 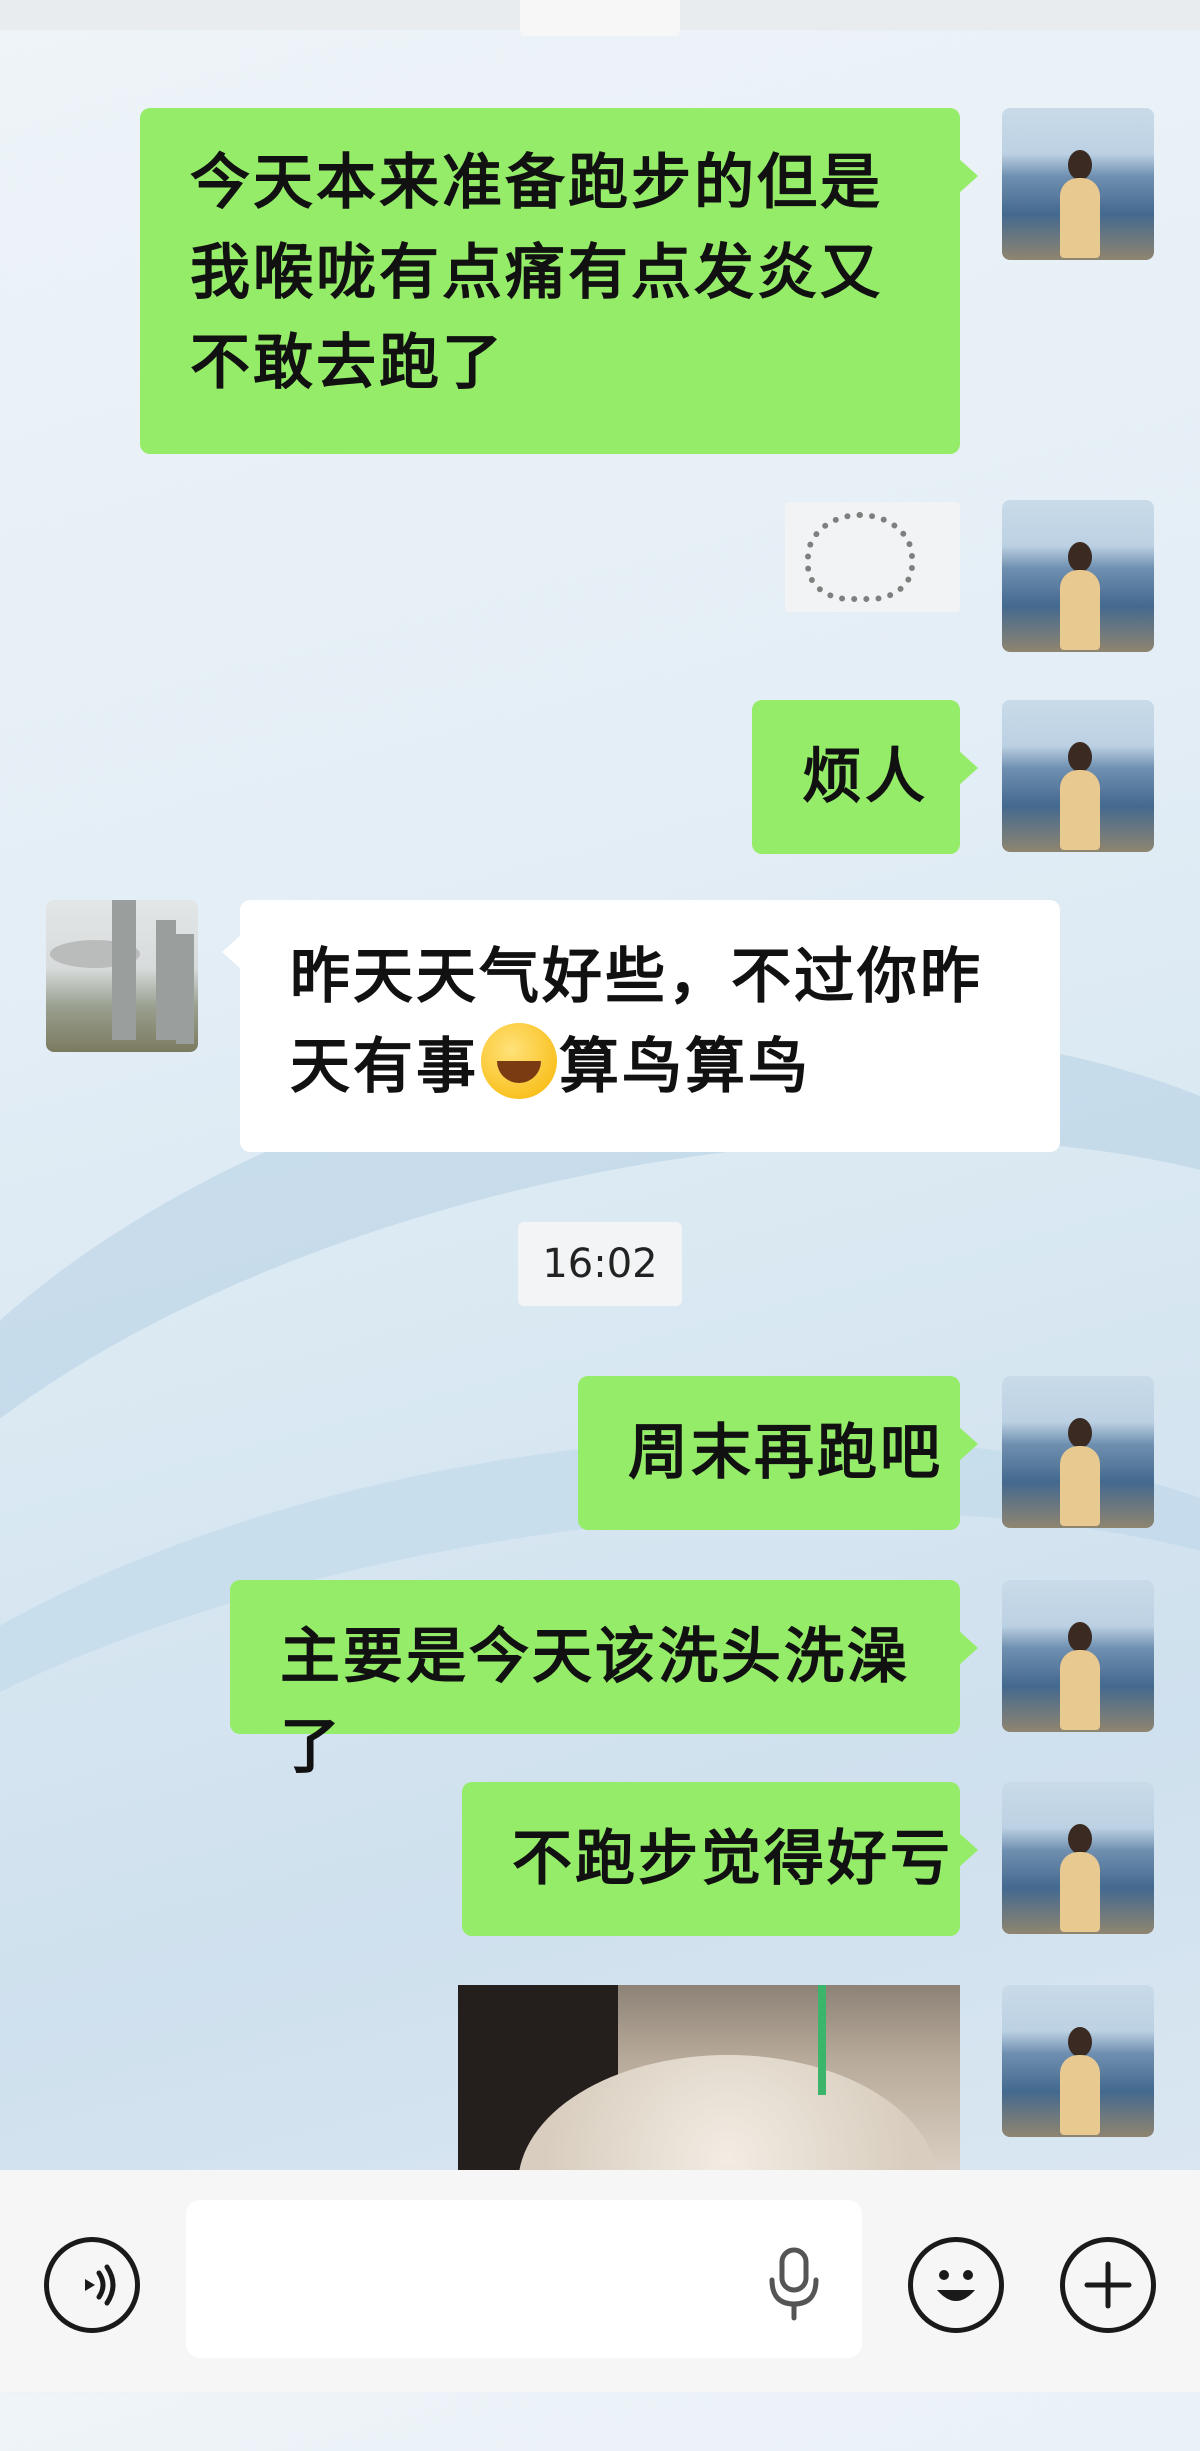 I want to click on photo-message, so click(x=709, y=2077).